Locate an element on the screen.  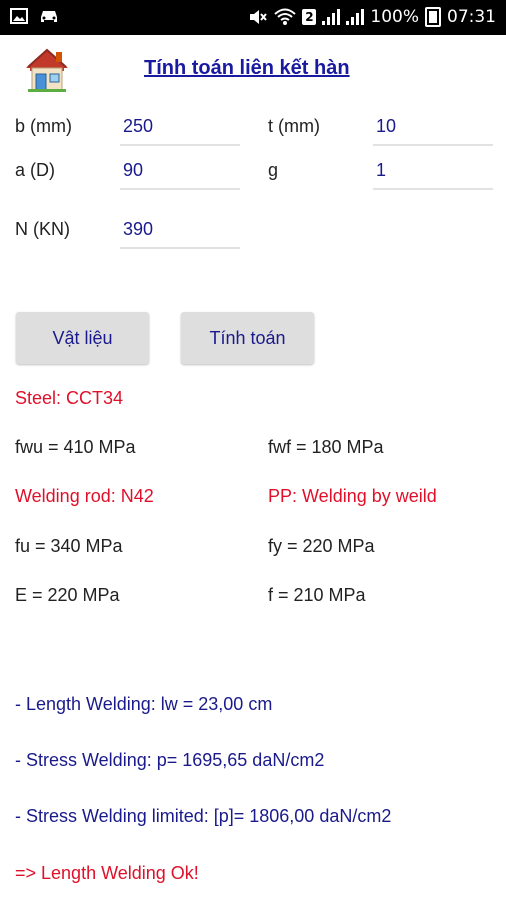
t-field is located at coordinates (434, 128).